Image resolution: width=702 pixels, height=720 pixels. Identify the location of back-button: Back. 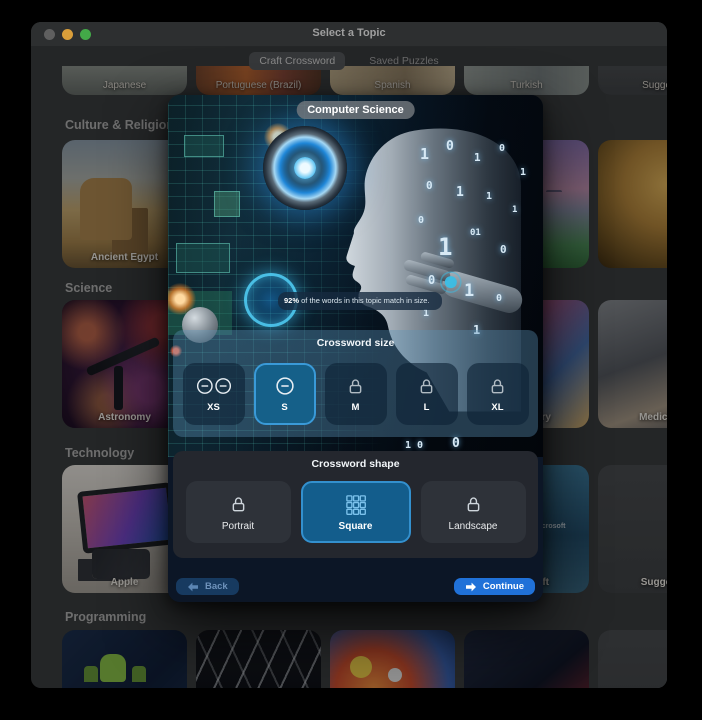
(207, 586).